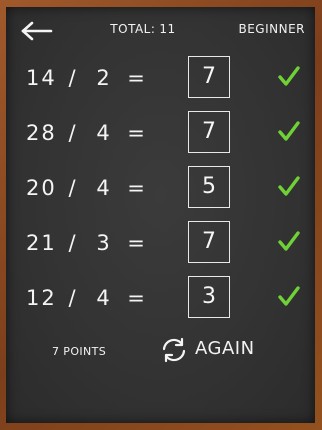 The image size is (322, 430). I want to click on dividend: 21, so click(41, 243).